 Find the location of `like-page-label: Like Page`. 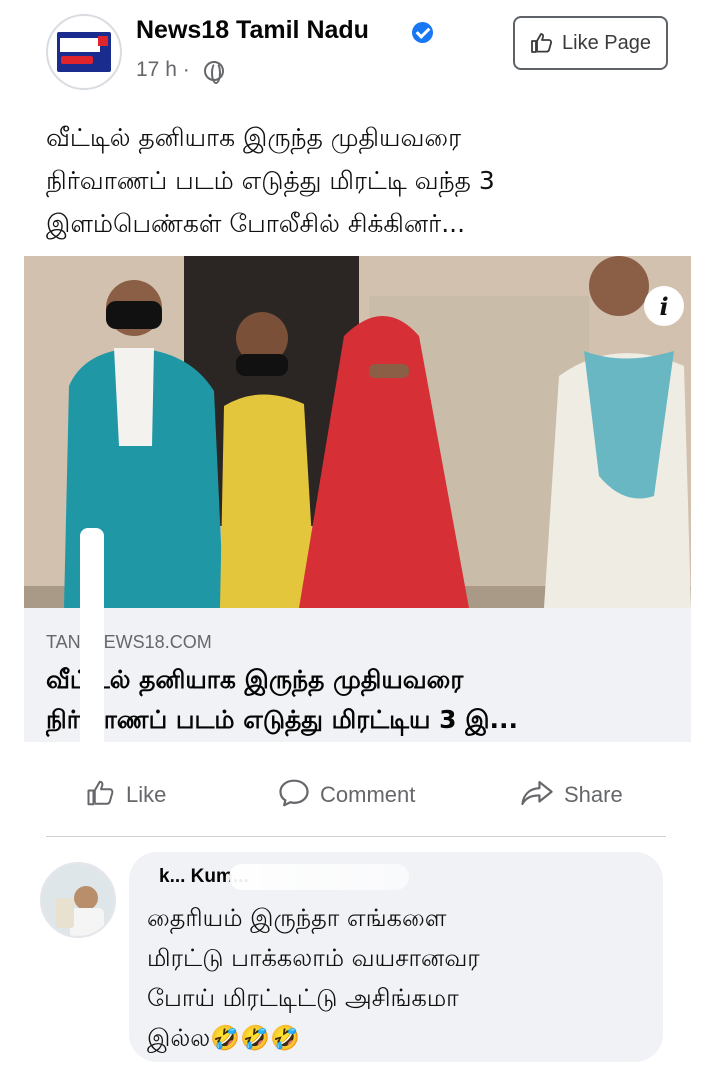

like-page-label: Like Page is located at coordinates (606, 42).